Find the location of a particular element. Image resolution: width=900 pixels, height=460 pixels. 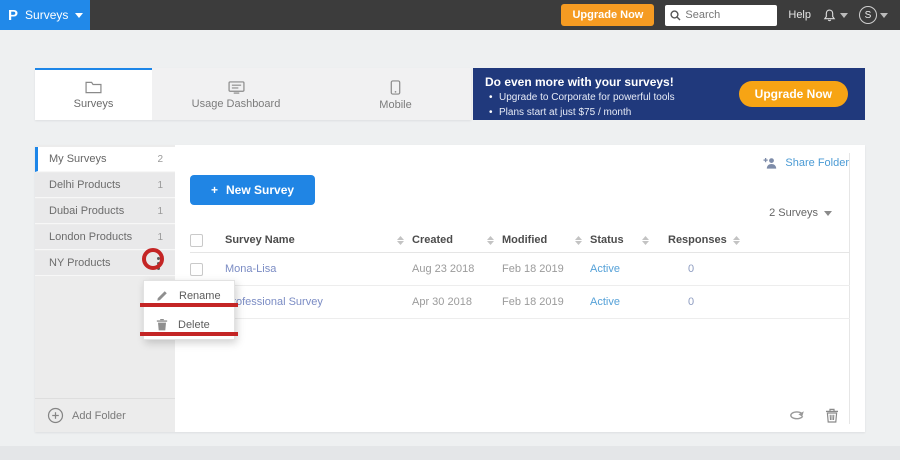

tab-surveys: Surveys is located at coordinates (93, 94).